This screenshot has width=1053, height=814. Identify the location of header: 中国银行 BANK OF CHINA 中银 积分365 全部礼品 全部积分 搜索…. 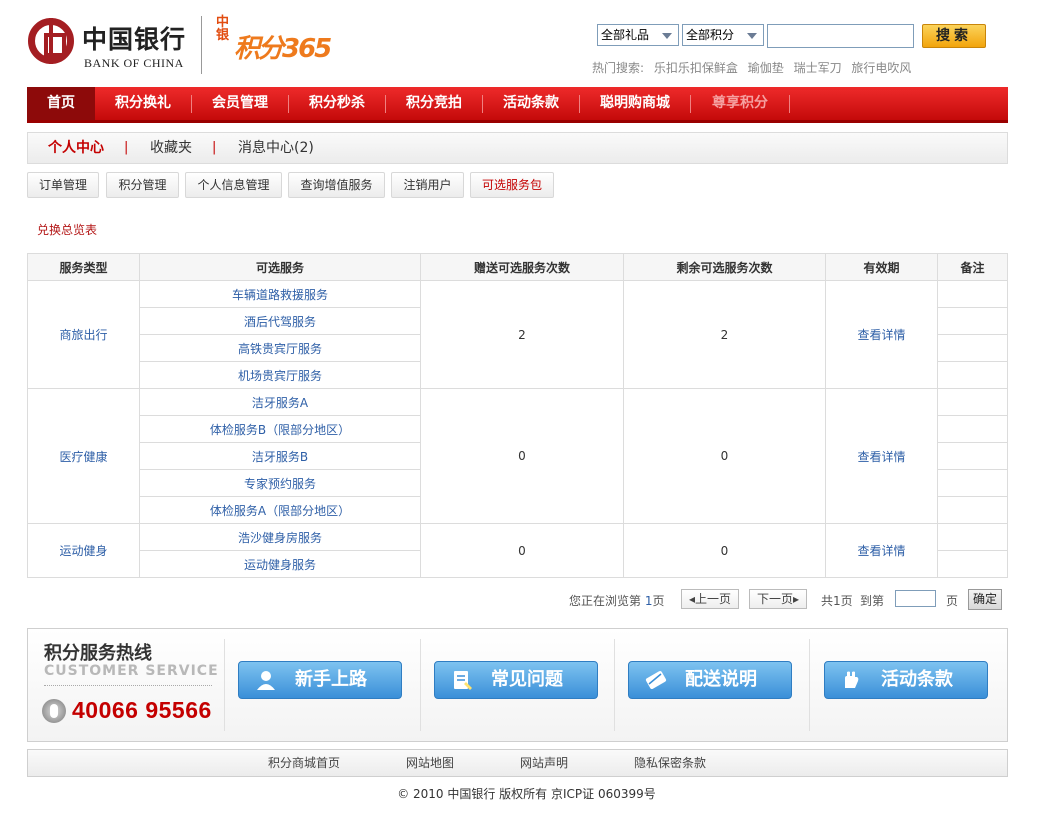
(518, 46).